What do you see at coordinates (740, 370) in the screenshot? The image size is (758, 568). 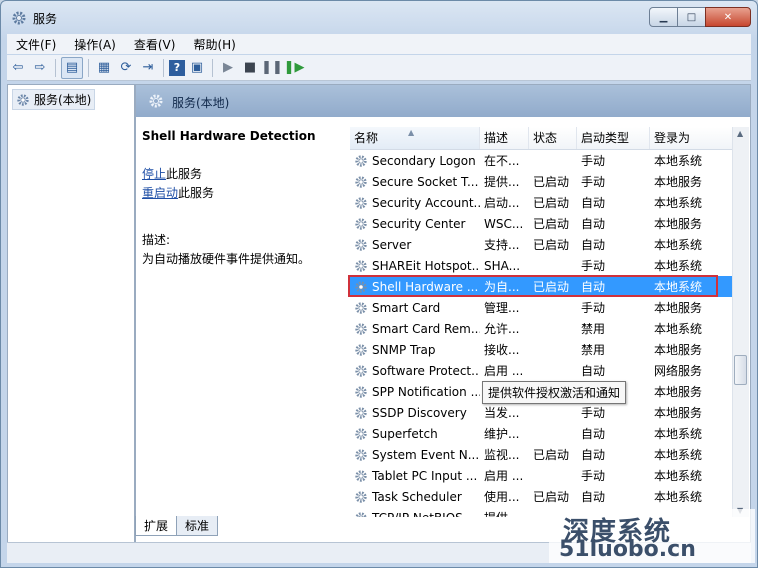 I see `scrollbar-thumb` at bounding box center [740, 370].